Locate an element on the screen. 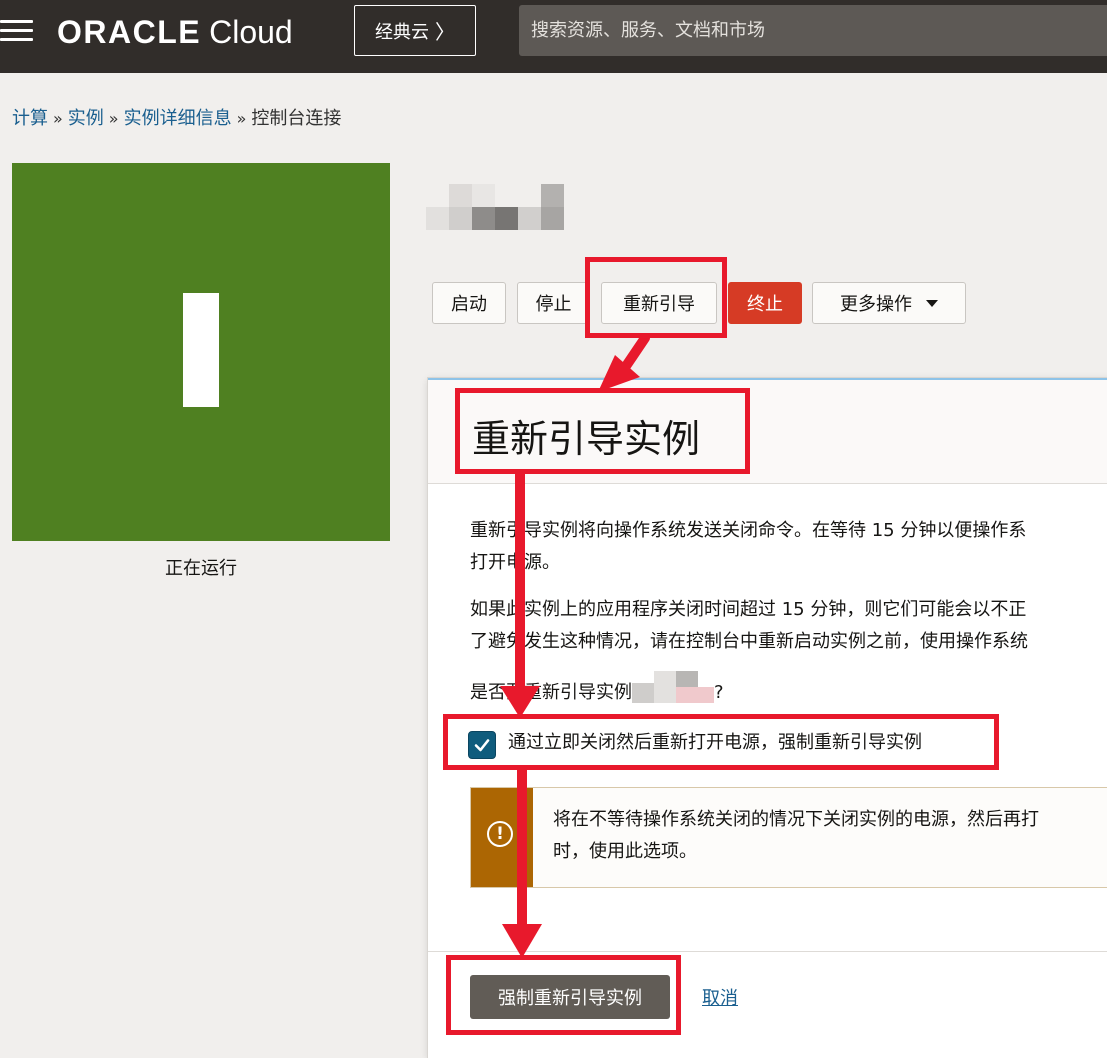  breadcrumb-instance-details: 实例详细信息 is located at coordinates (178, 118).